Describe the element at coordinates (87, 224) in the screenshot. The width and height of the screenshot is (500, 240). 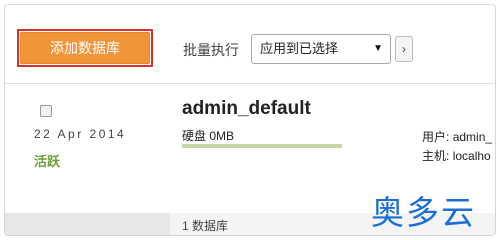
I see `footer-left-band` at that location.